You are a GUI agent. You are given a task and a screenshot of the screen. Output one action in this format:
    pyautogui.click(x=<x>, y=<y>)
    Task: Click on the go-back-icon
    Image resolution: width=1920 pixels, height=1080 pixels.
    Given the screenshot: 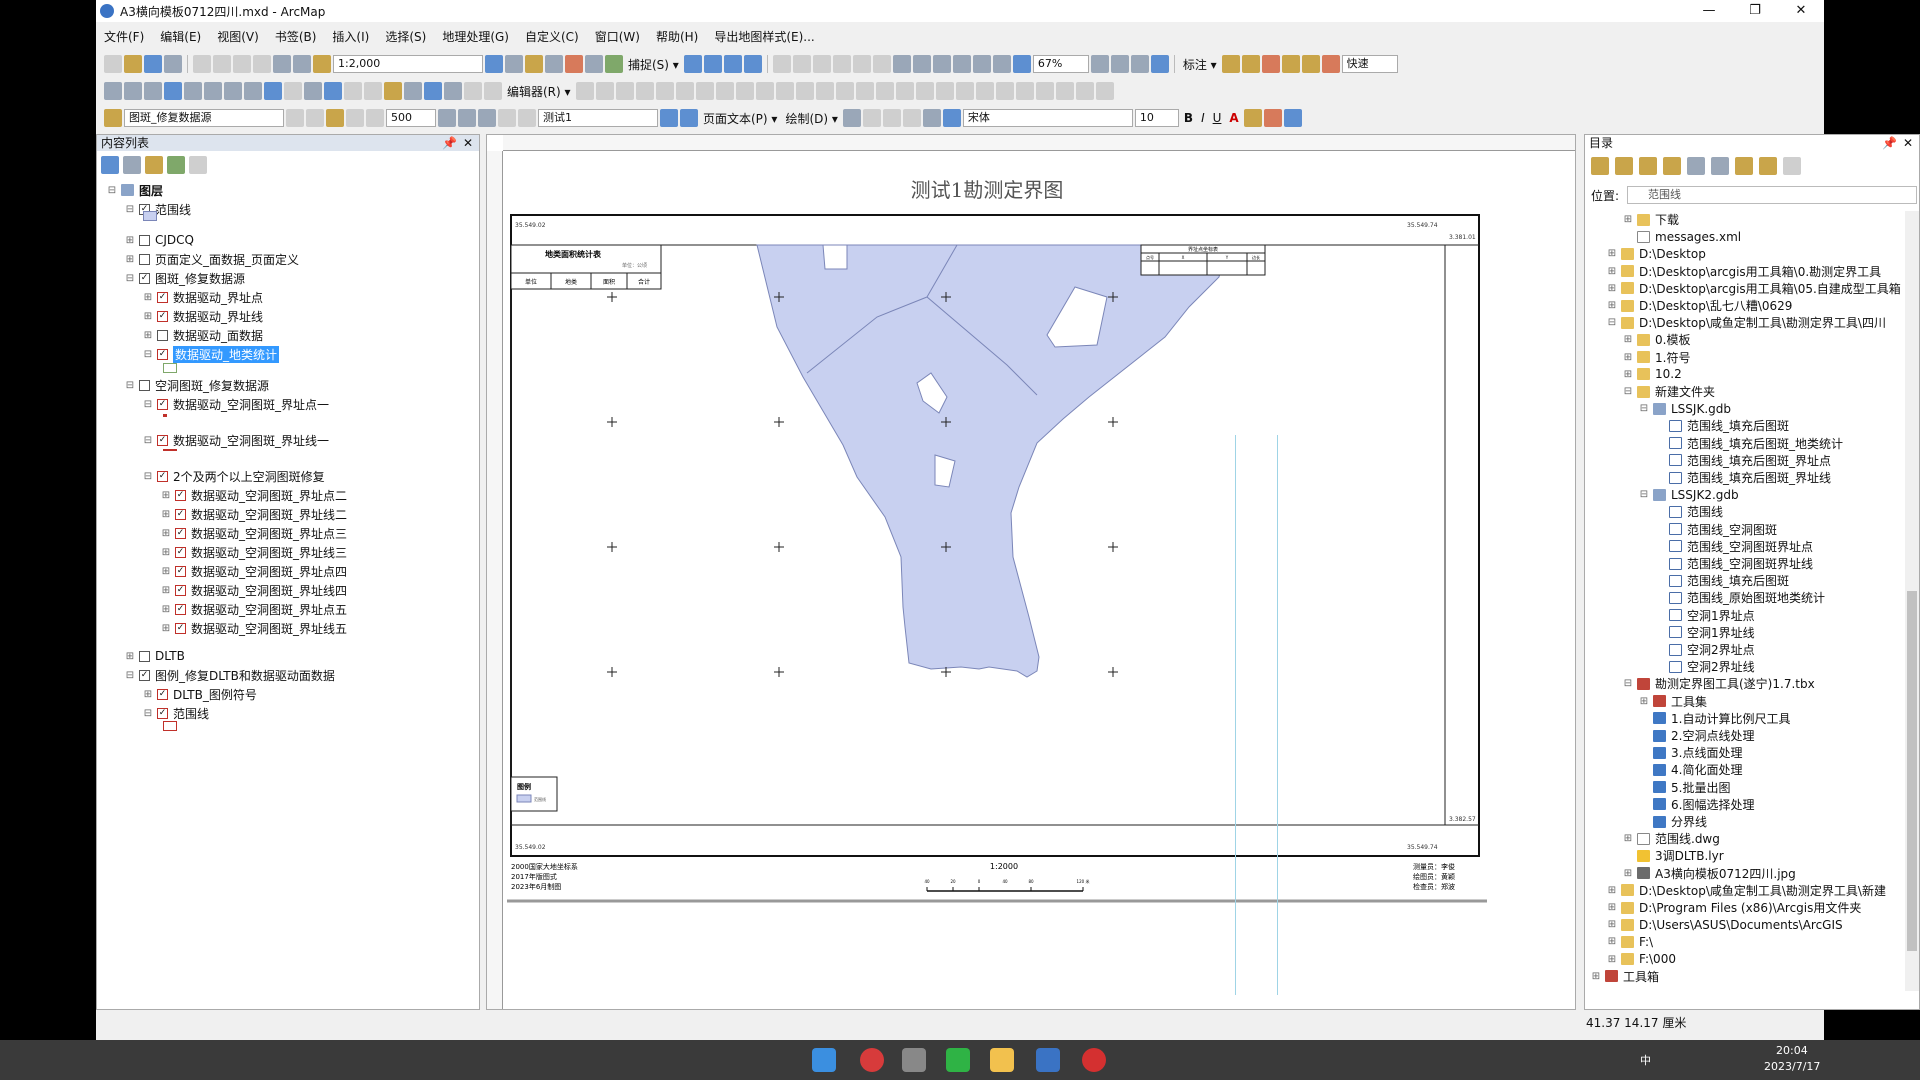 What is the action you would take?
    pyautogui.click(x=233, y=91)
    